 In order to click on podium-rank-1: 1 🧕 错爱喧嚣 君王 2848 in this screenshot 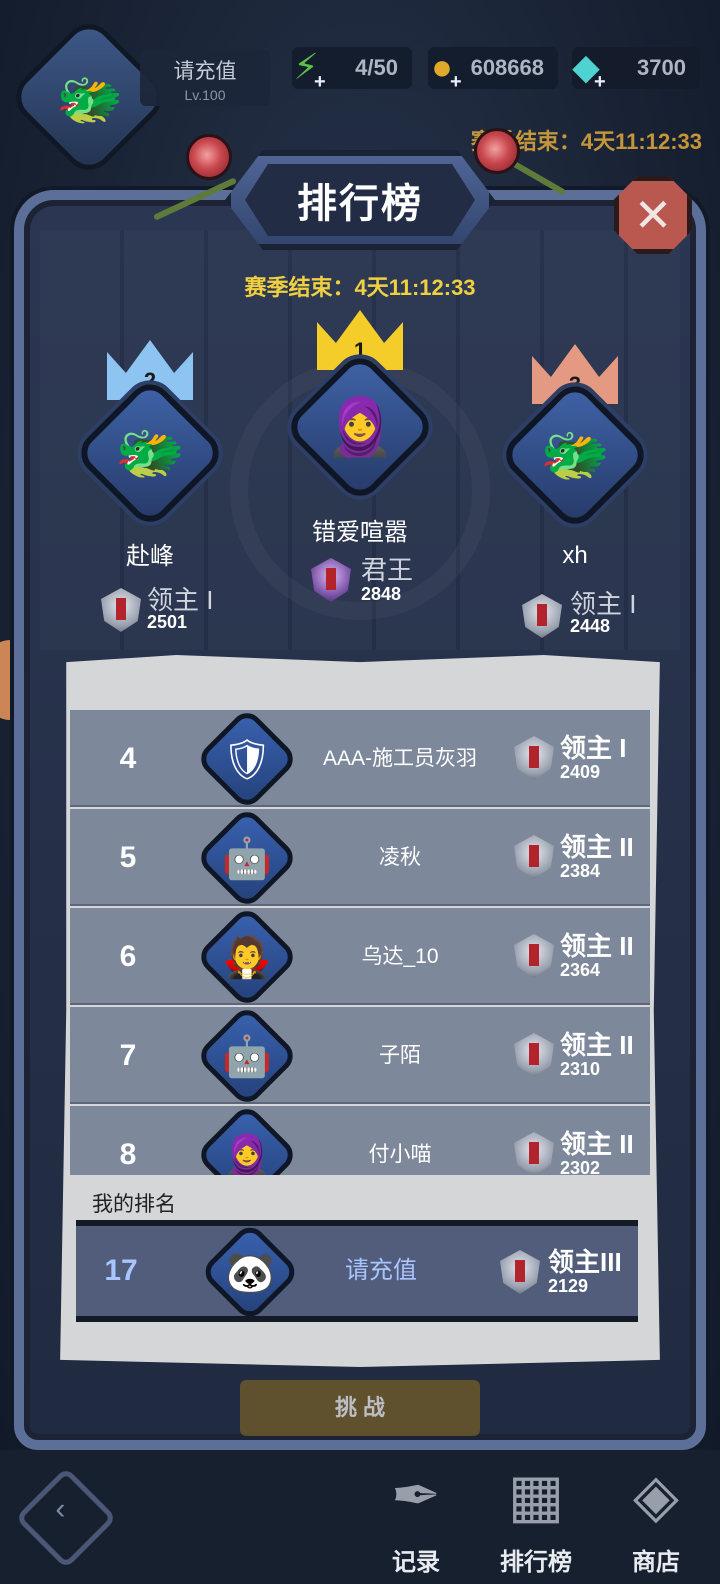, I will do `click(360, 460)`.